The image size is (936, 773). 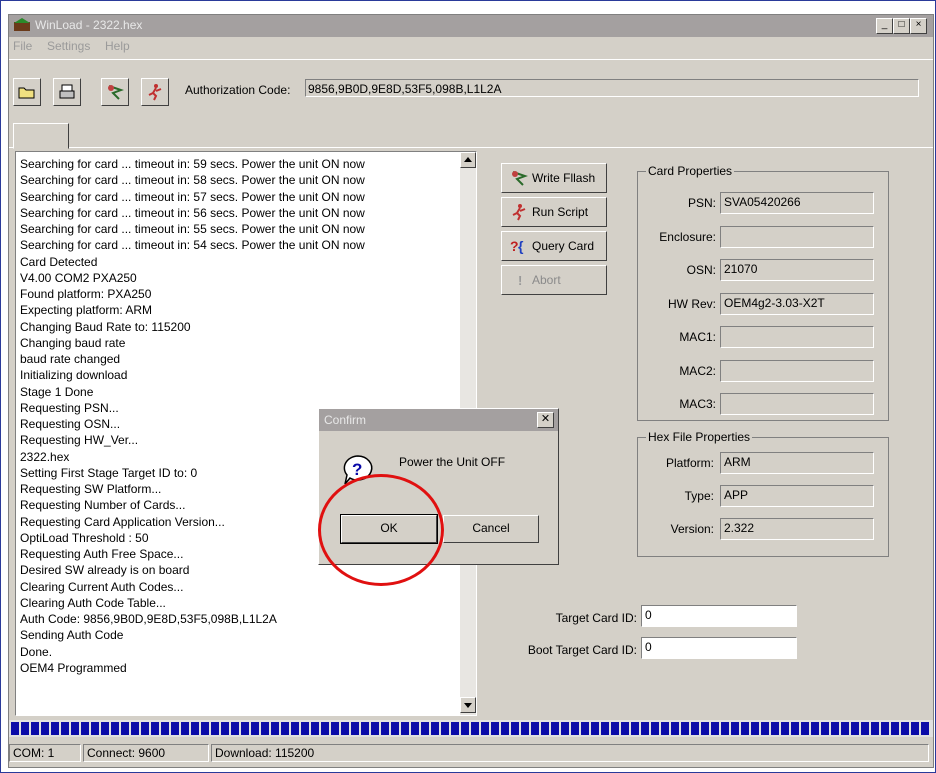 I want to click on hex-properties-label: Type:, so click(x=699, y=496).